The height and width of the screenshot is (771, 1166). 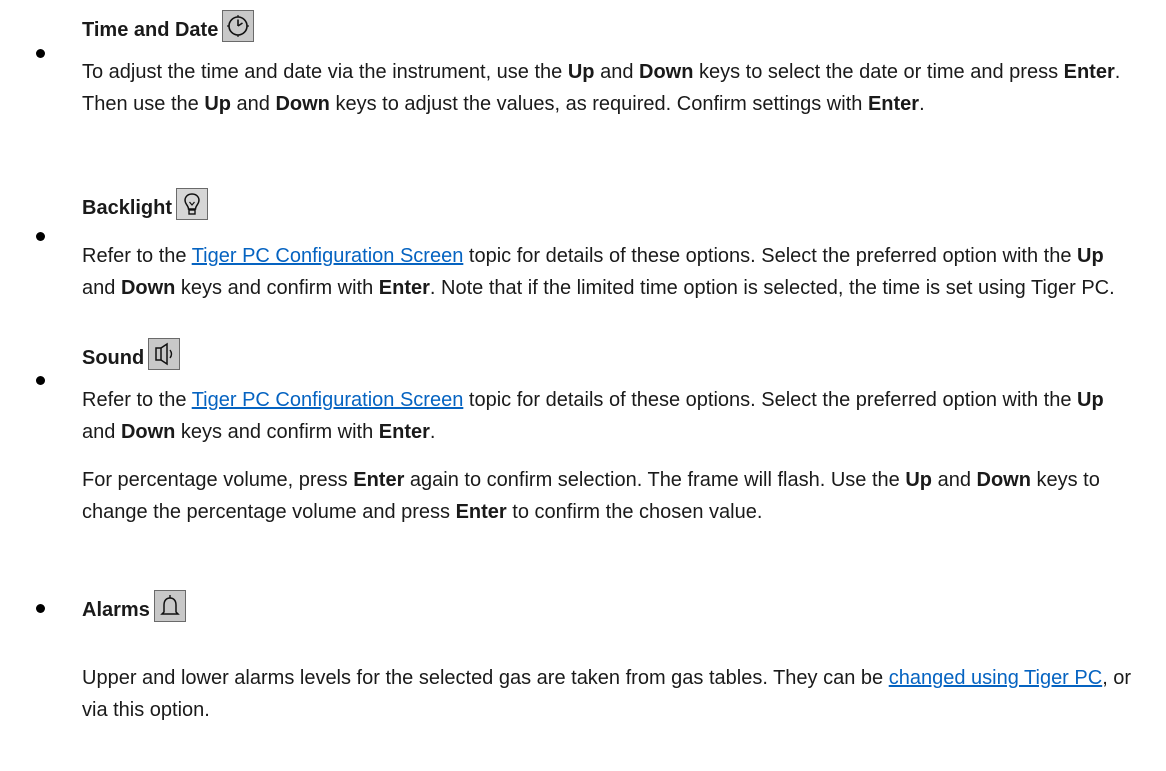 I want to click on section-heading: Alarms, so click(x=134, y=606).